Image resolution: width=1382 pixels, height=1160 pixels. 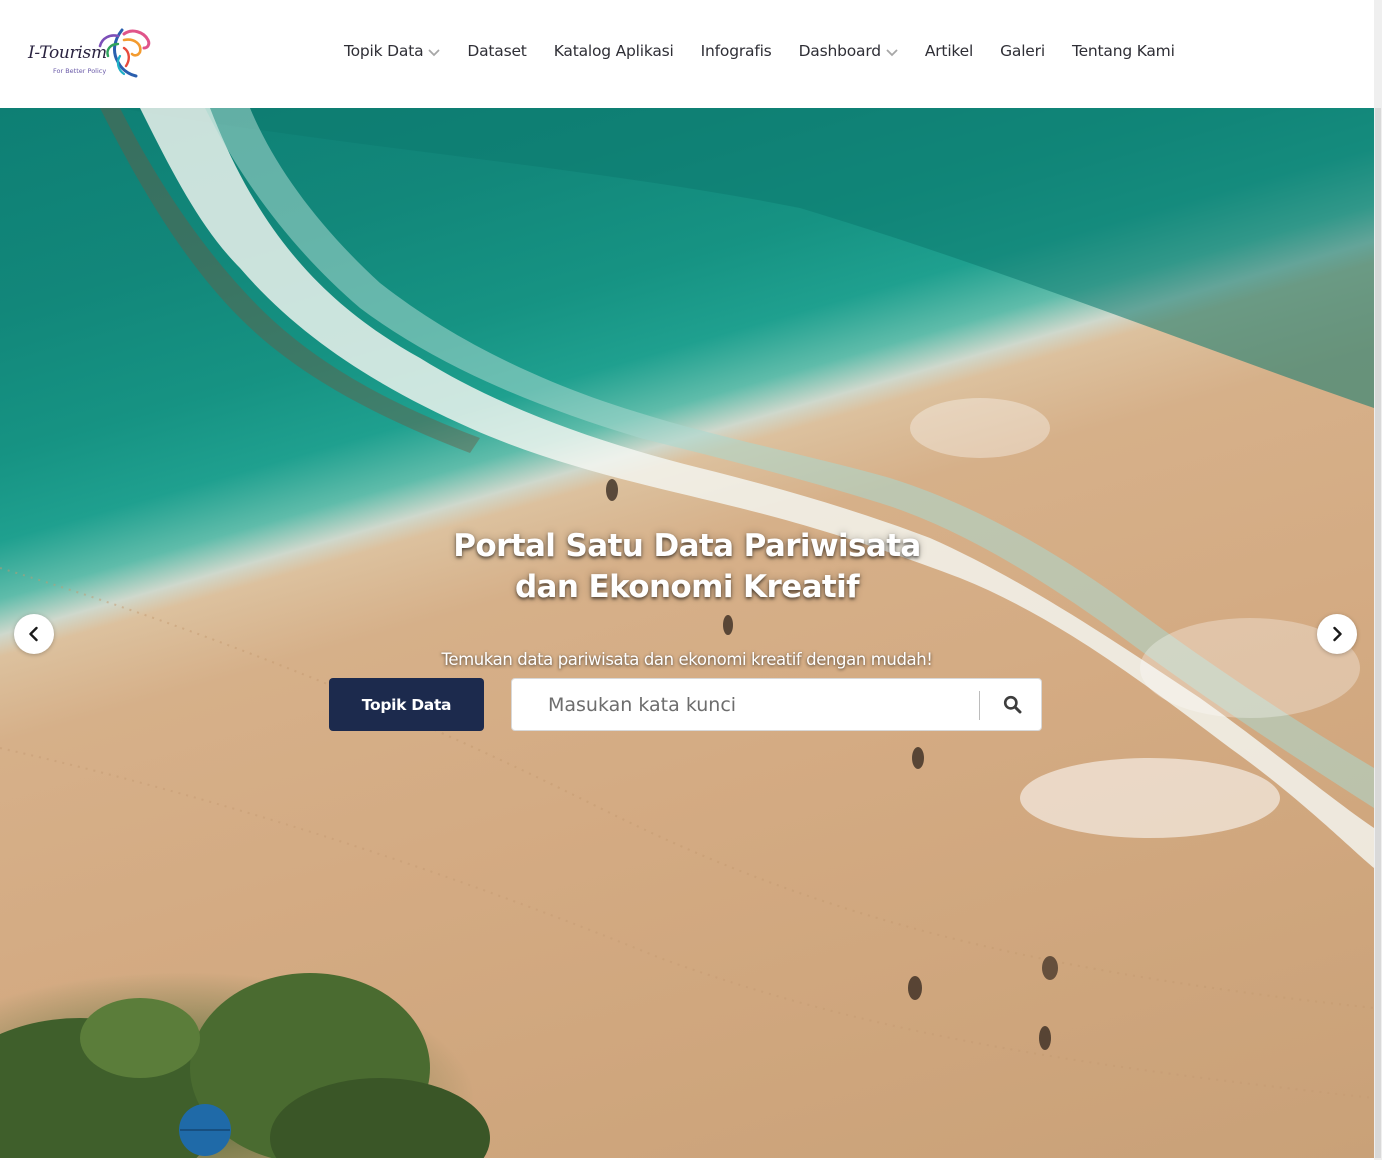 I want to click on search-button, so click(x=1012, y=704).